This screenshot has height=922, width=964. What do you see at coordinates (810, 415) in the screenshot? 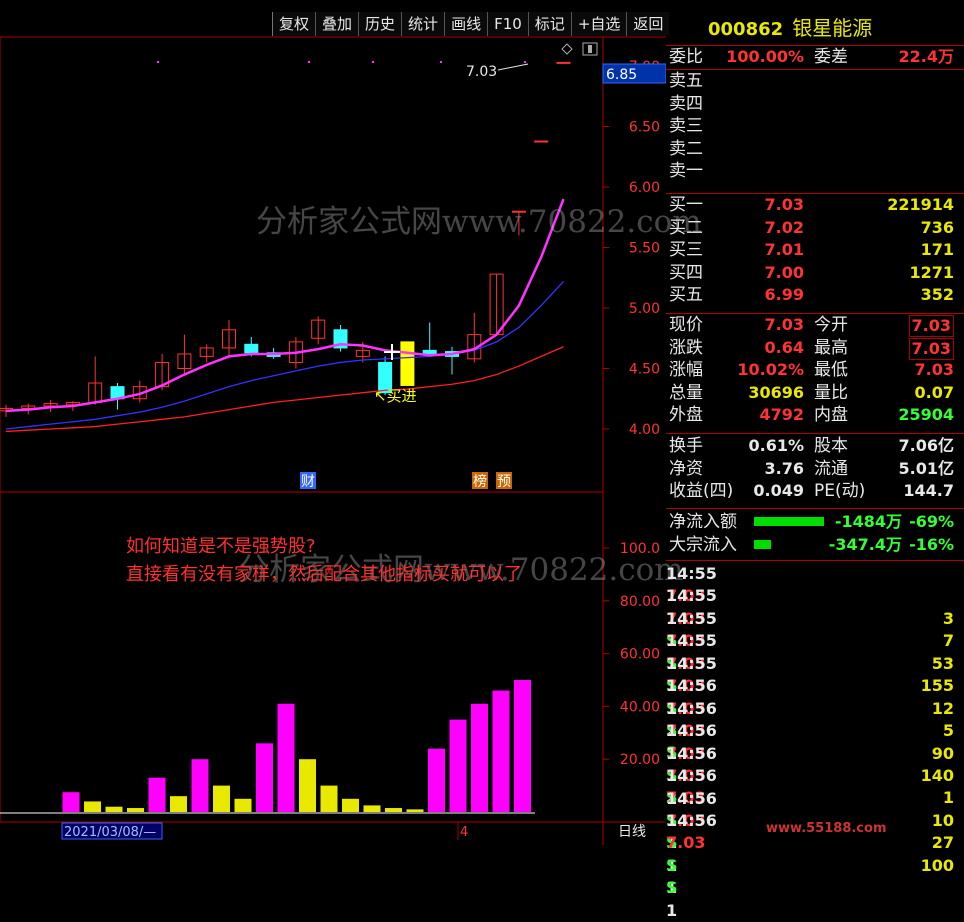
I see `quote-stat-row: 外盘 4792 内盘 25904` at bounding box center [810, 415].